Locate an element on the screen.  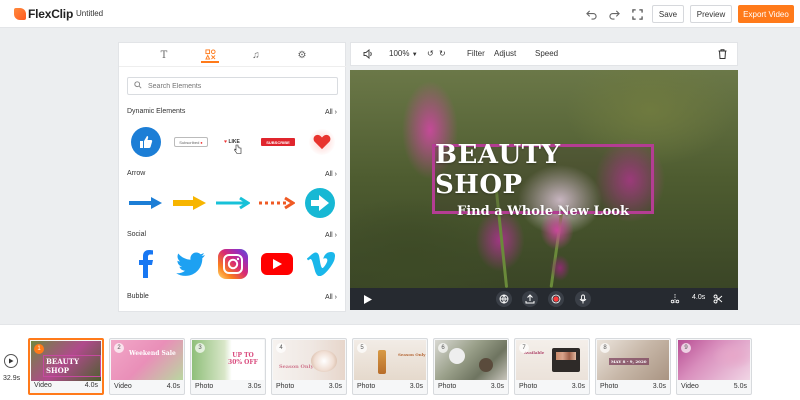
clip-number: 4 is located at coordinates (281, 348).